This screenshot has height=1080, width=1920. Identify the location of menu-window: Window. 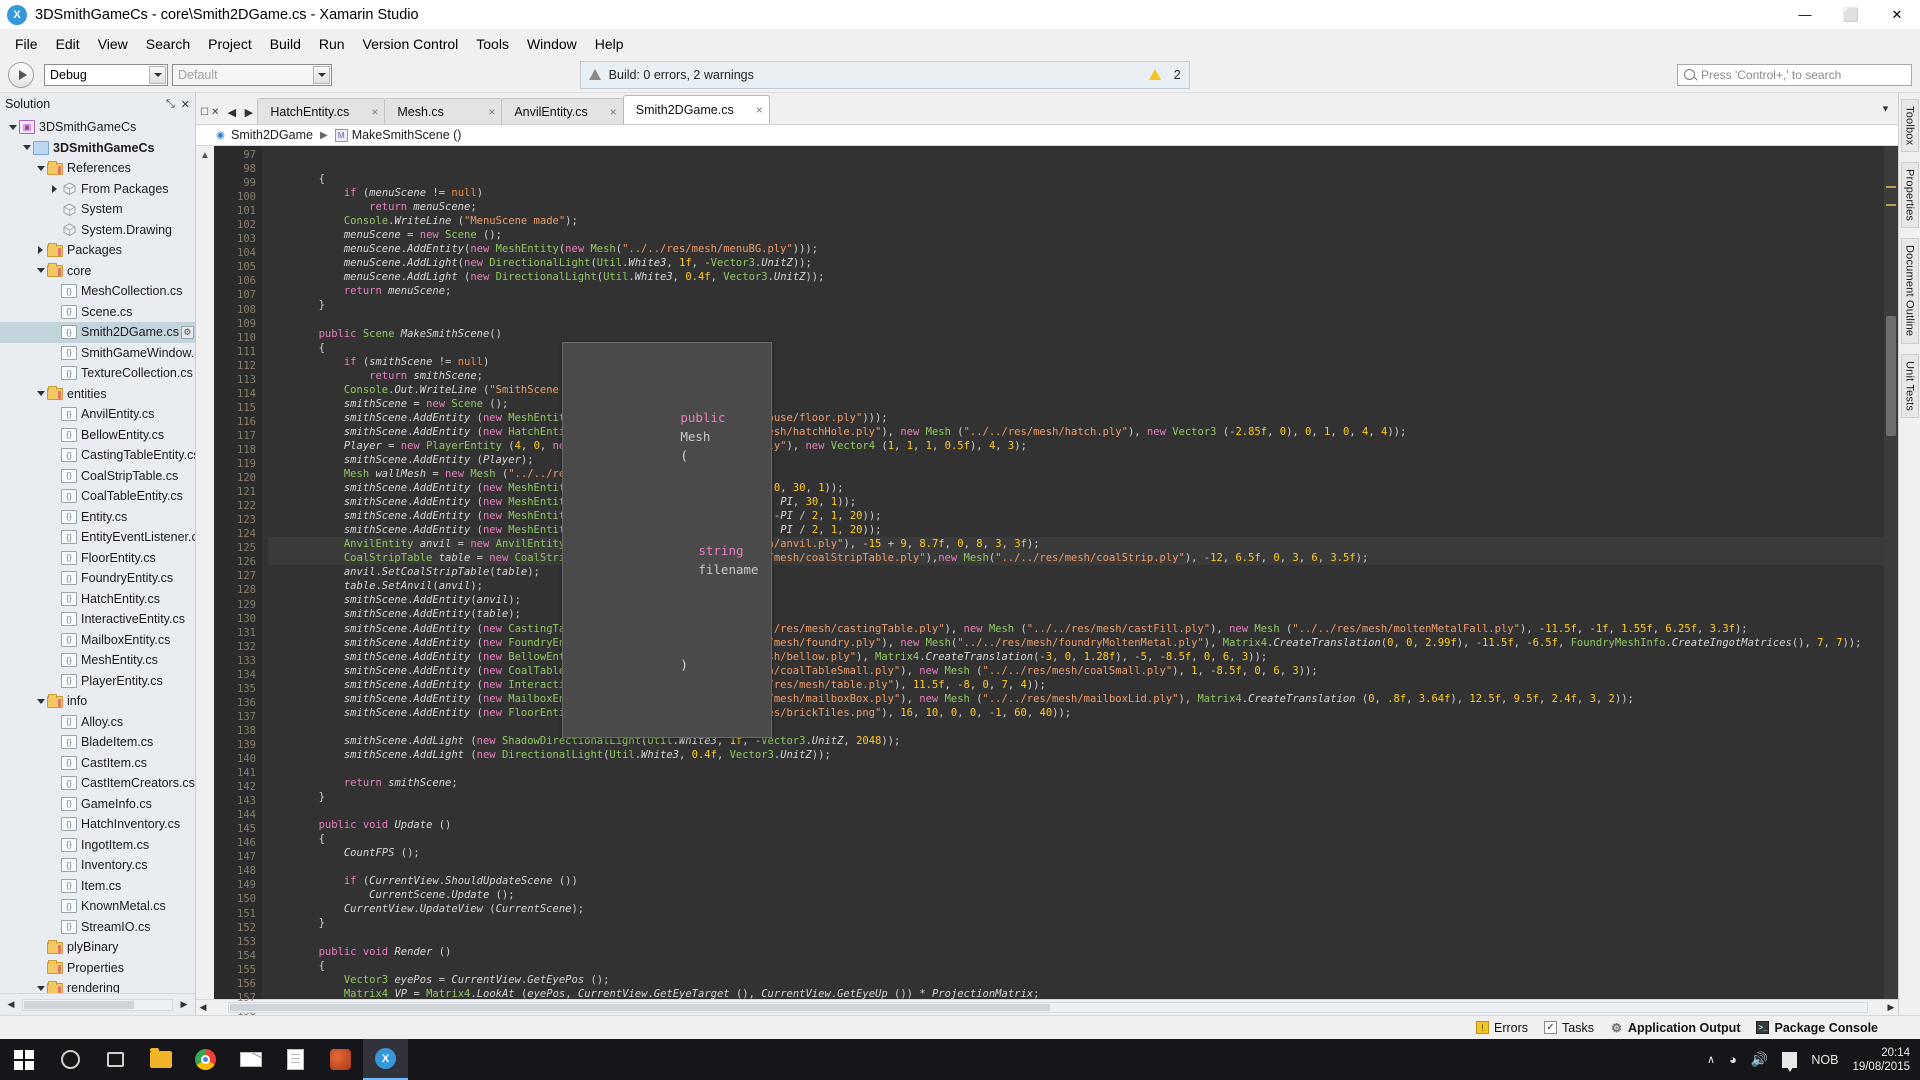
(552, 44).